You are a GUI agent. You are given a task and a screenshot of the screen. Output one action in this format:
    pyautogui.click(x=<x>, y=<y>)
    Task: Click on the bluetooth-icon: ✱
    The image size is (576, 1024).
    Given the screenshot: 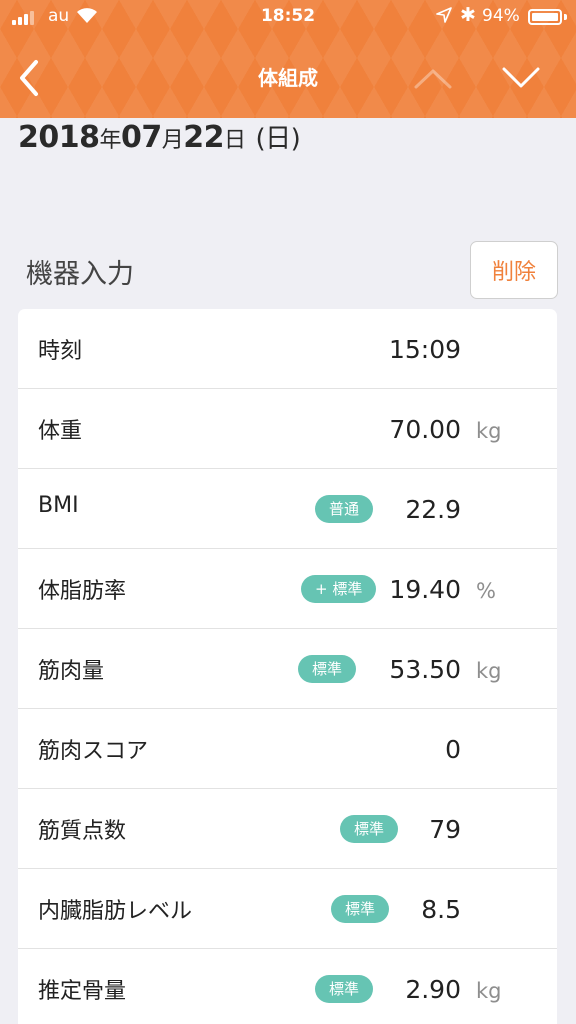 What is the action you would take?
    pyautogui.click(x=468, y=15)
    